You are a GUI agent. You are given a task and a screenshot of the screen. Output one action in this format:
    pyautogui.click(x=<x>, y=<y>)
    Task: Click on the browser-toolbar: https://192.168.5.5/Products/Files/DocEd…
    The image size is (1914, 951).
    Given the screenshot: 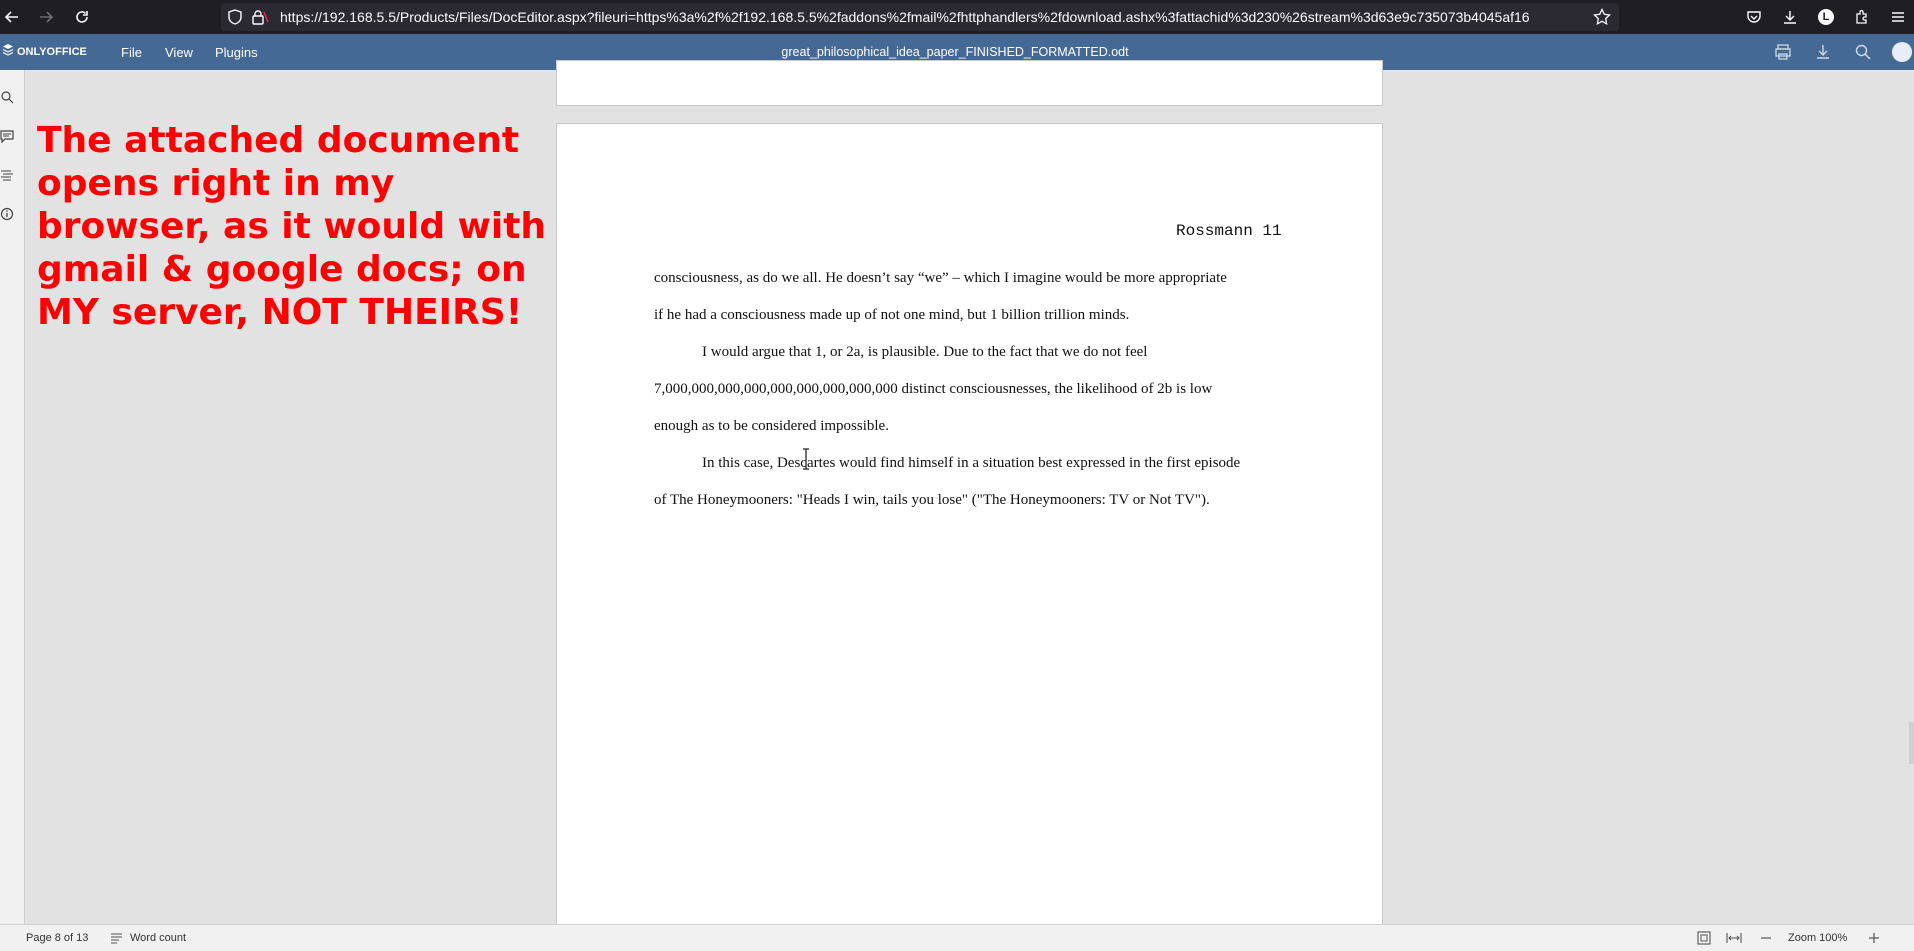 What is the action you would take?
    pyautogui.click(x=957, y=17)
    